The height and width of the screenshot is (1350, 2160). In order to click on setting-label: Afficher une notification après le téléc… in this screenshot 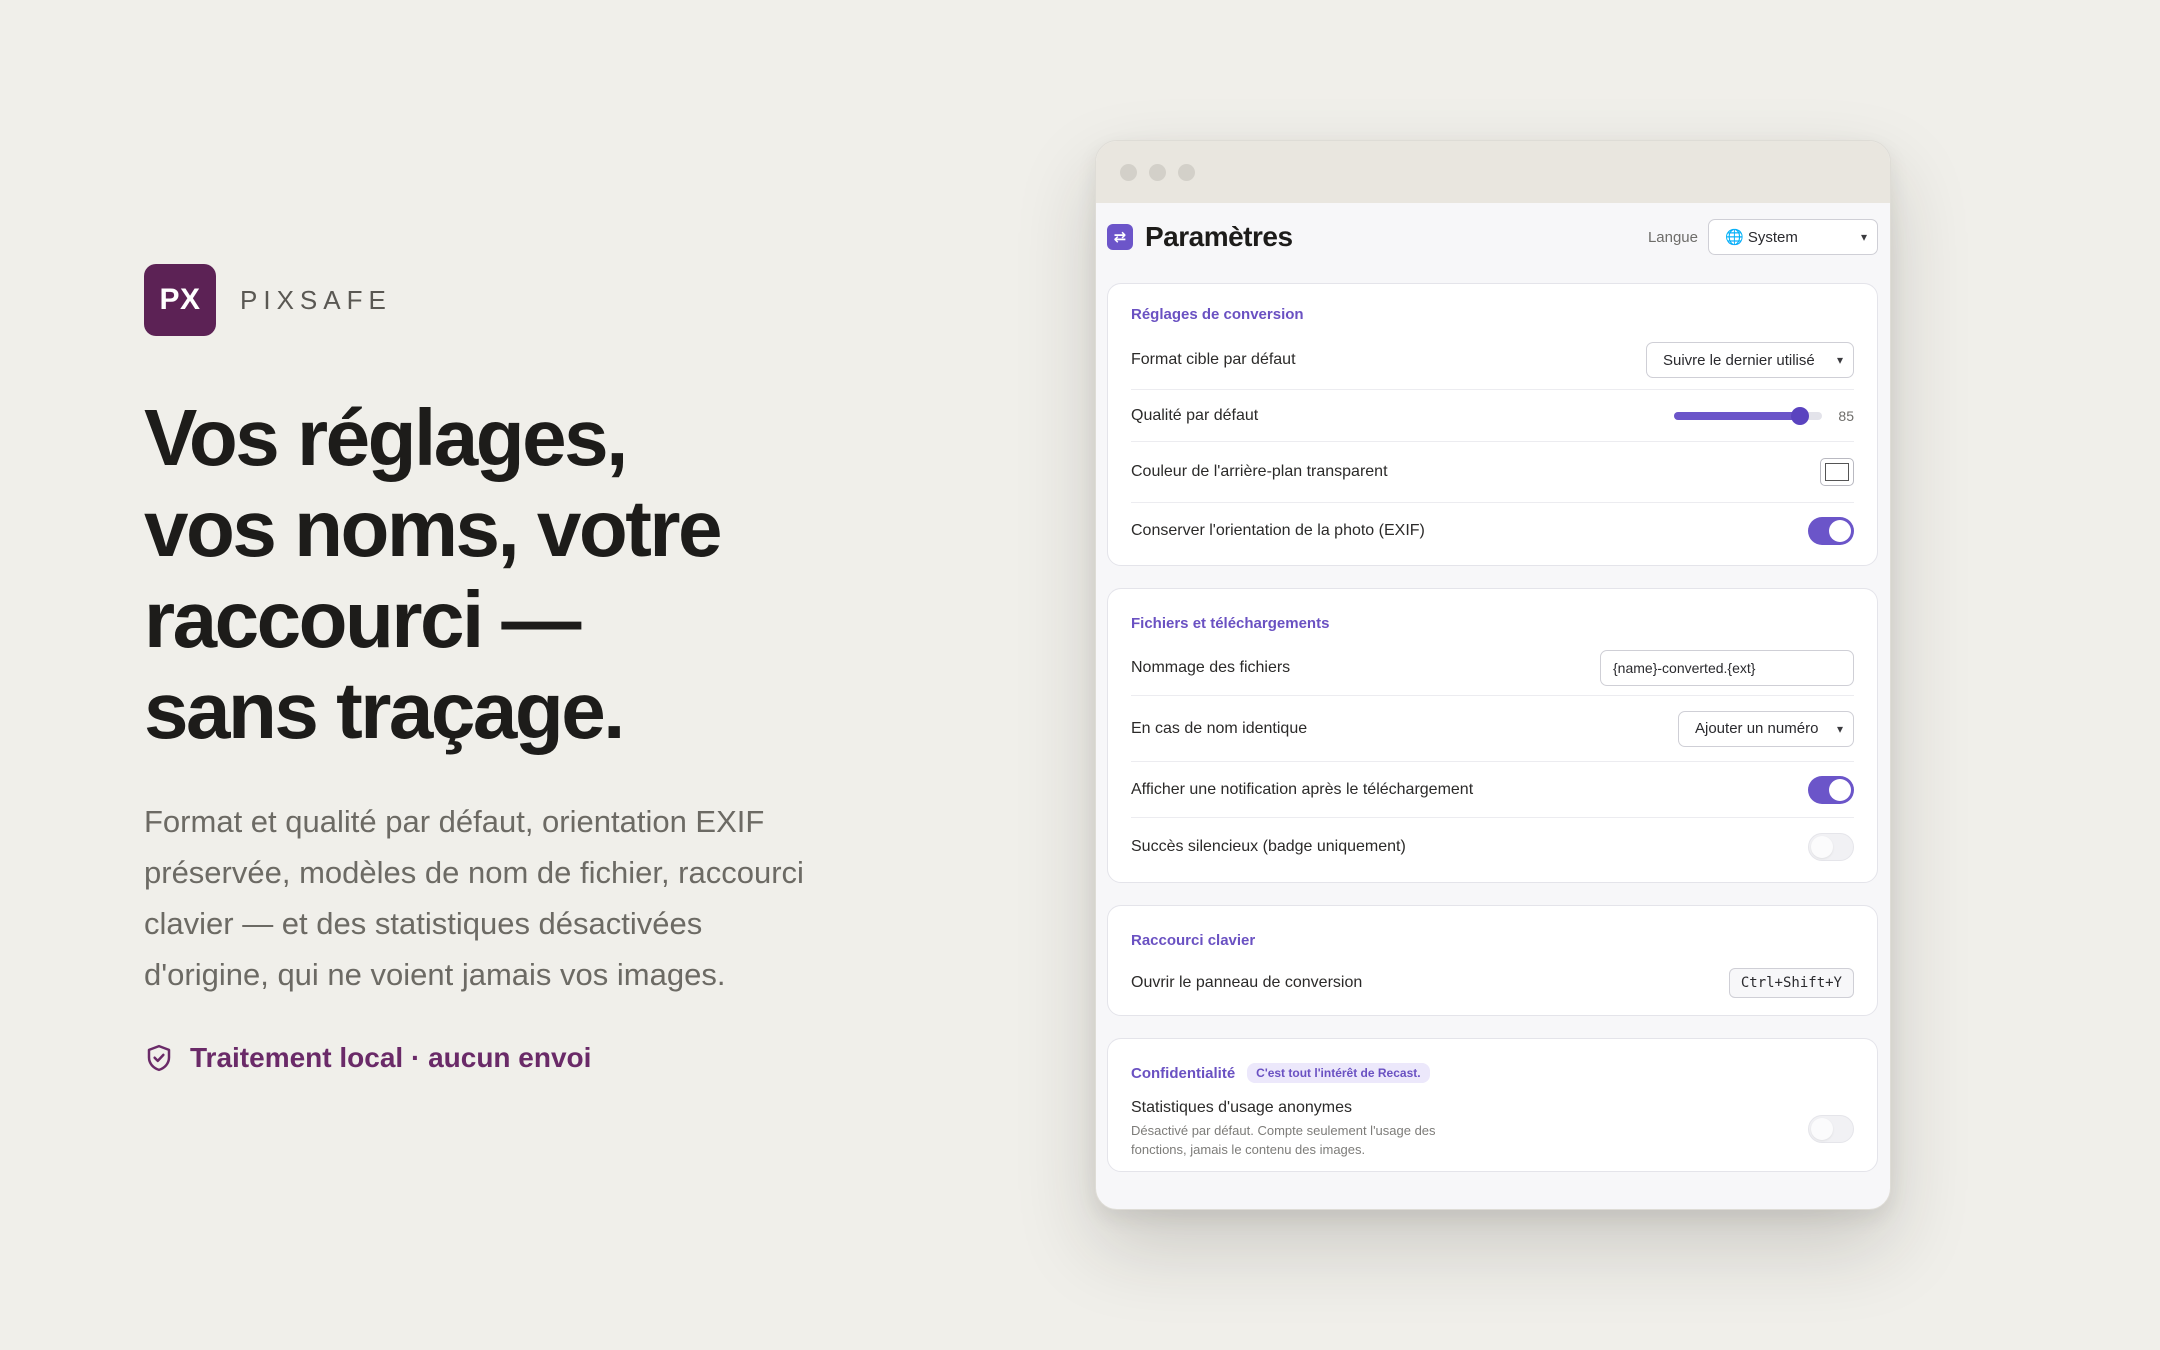, I will do `click(1302, 789)`.